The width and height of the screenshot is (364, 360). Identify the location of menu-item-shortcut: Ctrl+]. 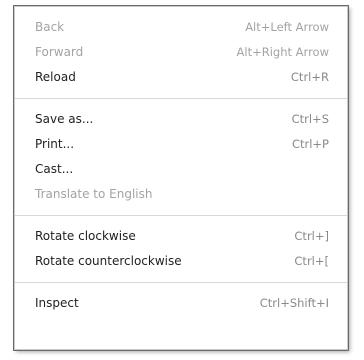
(311, 236).